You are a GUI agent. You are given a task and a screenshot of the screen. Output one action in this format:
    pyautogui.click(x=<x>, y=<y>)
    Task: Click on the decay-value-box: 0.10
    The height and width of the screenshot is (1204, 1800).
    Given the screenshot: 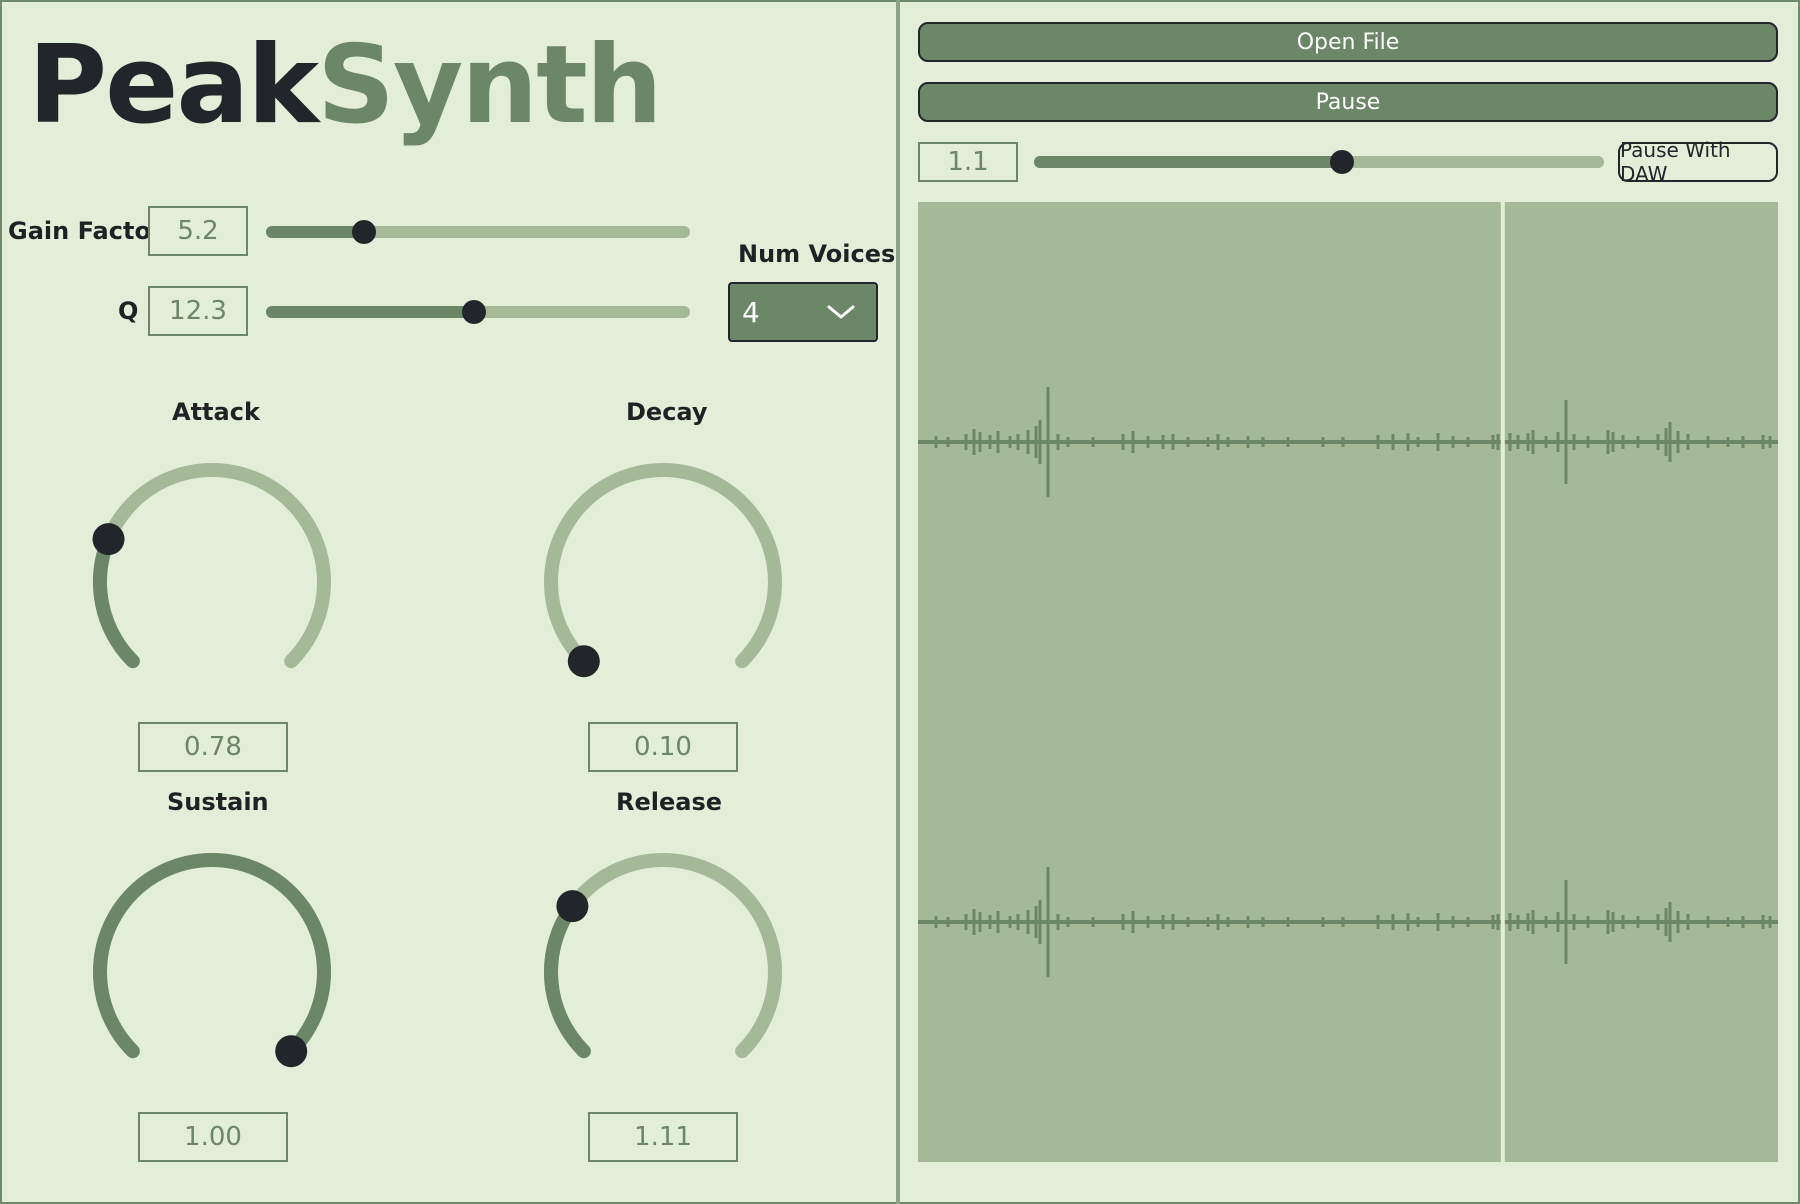 What is the action you would take?
    pyautogui.click(x=663, y=747)
    